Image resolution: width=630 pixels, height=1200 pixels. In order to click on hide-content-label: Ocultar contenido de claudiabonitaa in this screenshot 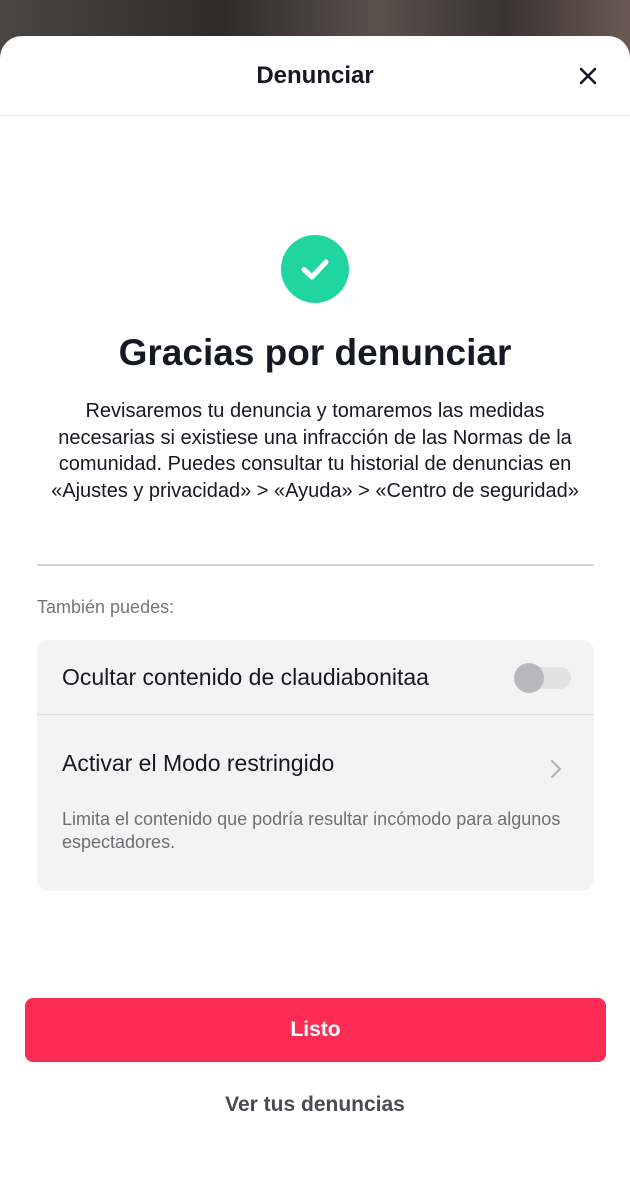, I will do `click(245, 677)`.